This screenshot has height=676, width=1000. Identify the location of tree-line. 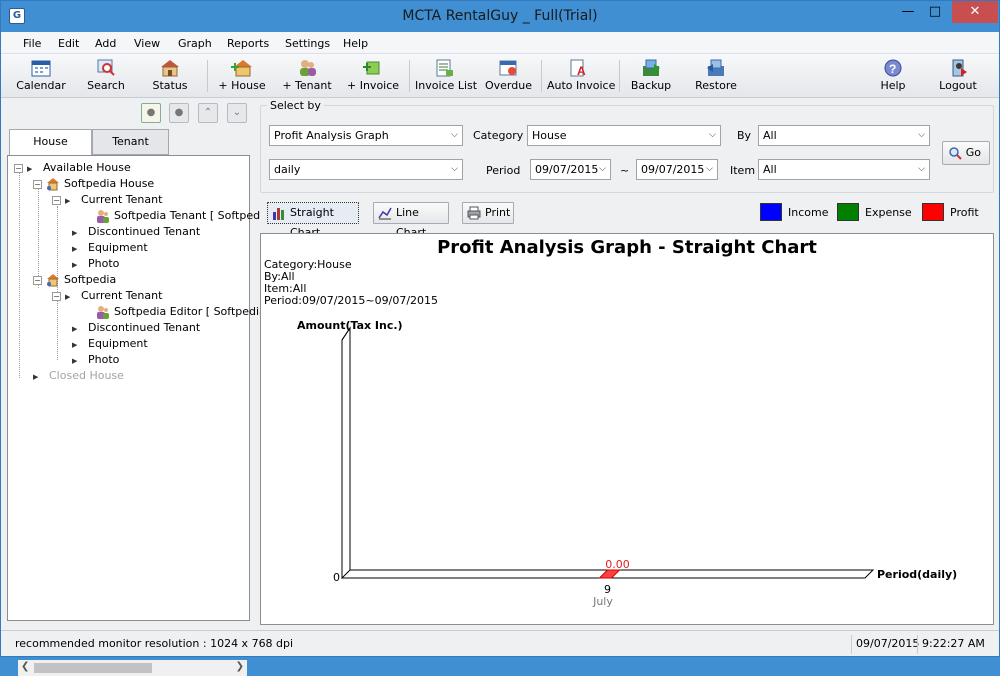
(19, 274).